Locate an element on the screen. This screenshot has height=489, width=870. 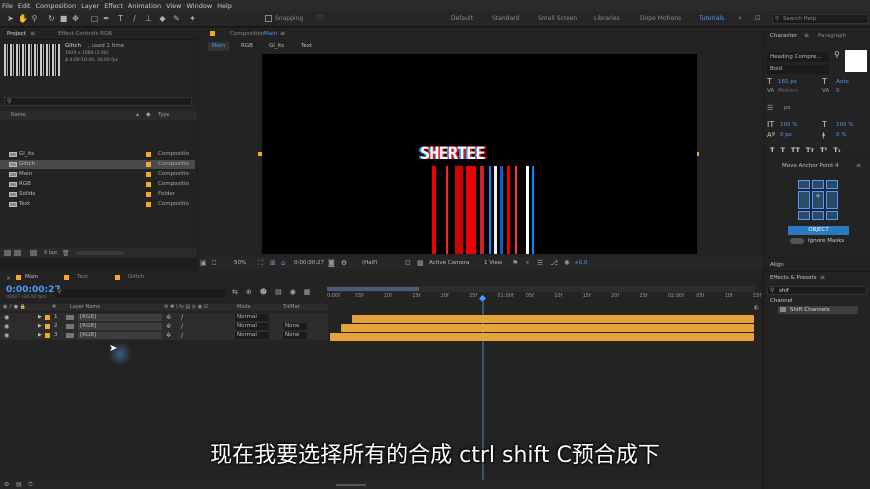
project-item: Solids Folder is located at coordinates (97, 194).